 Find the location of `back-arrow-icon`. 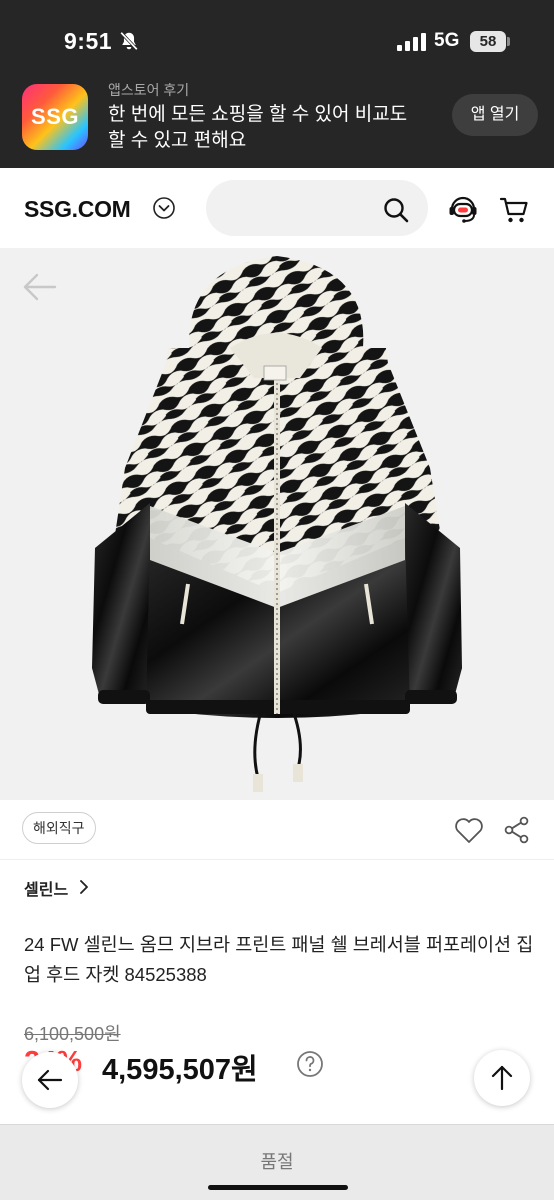

back-arrow-icon is located at coordinates (40, 287).